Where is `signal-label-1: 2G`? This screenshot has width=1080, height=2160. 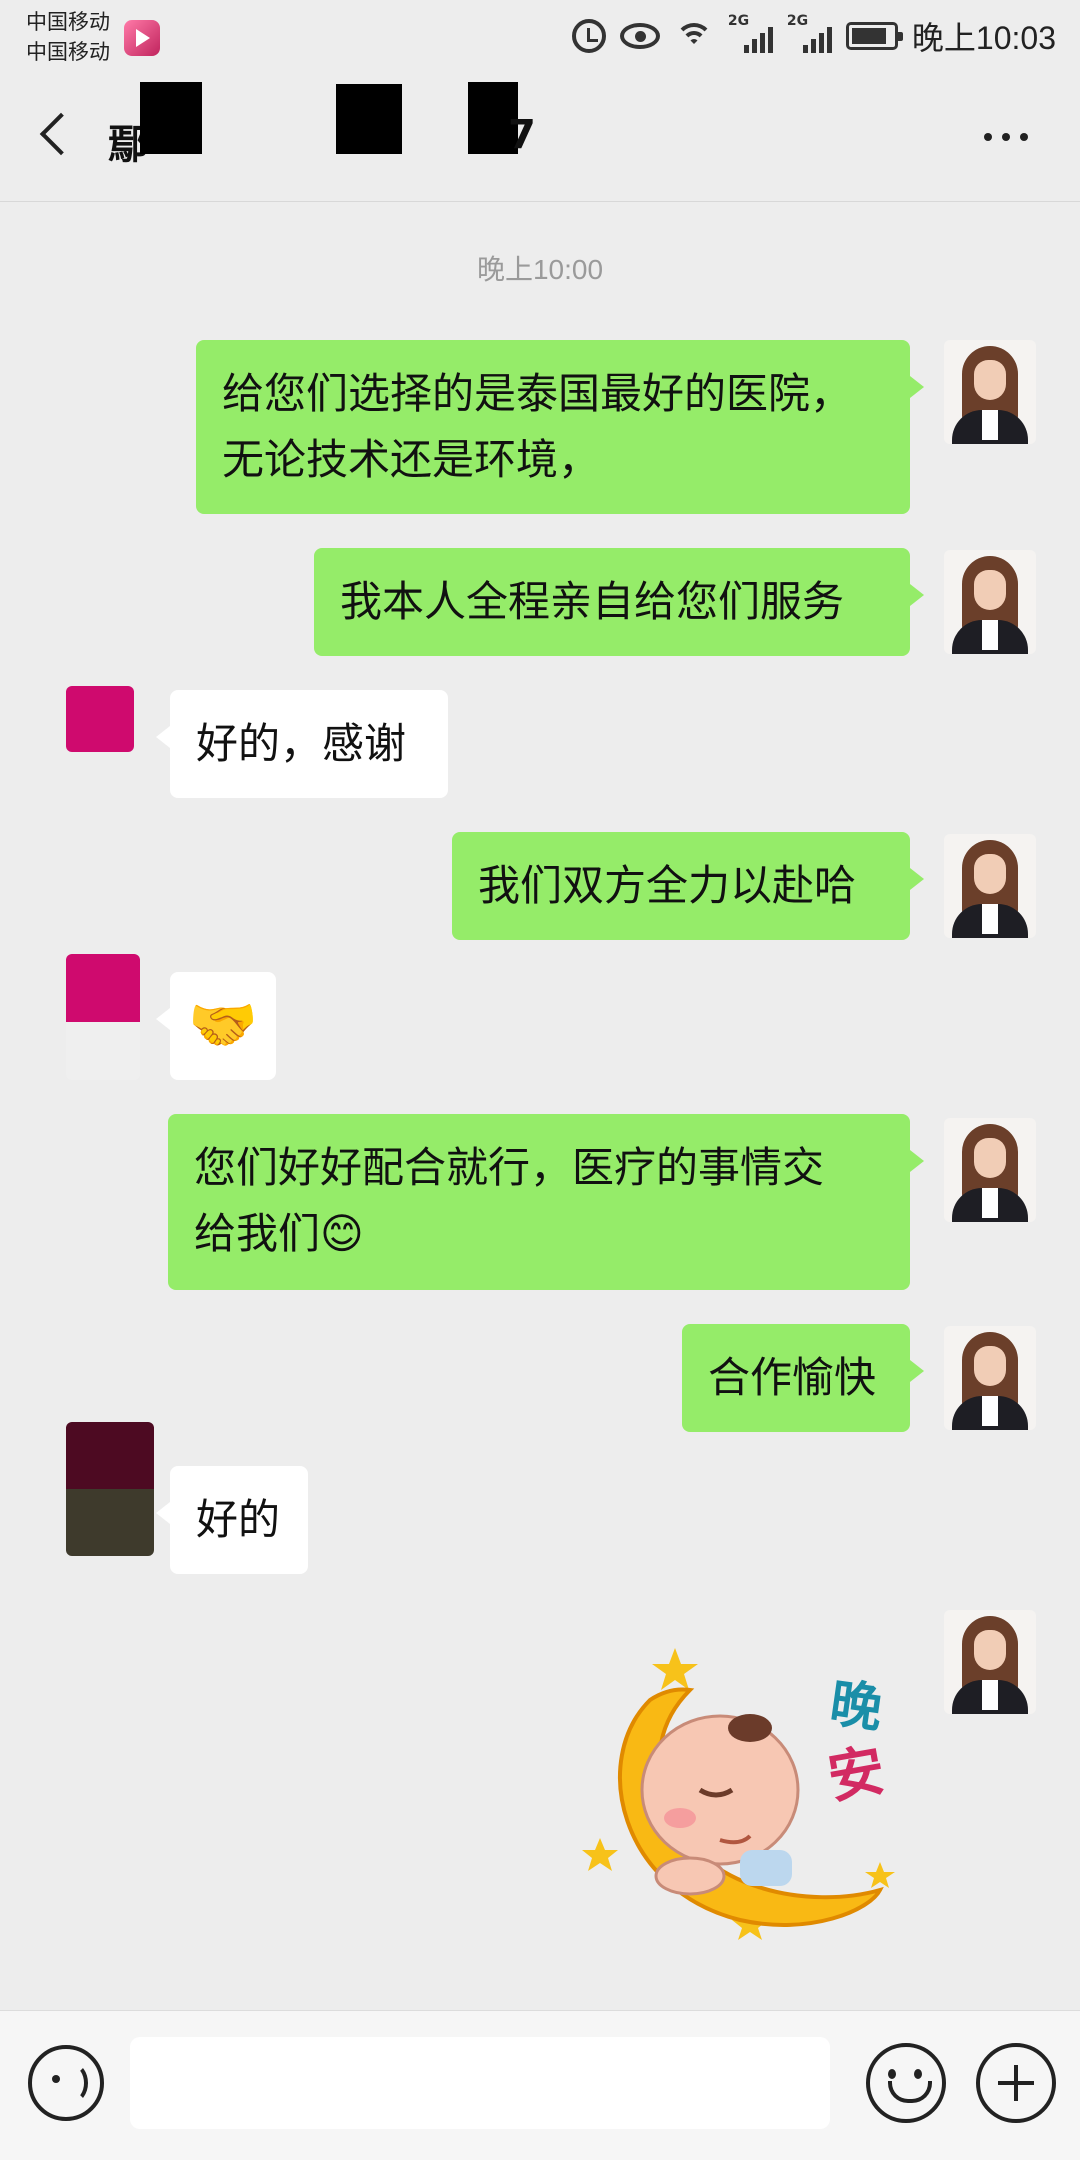
signal-label-1: 2G is located at coordinates (738, 21).